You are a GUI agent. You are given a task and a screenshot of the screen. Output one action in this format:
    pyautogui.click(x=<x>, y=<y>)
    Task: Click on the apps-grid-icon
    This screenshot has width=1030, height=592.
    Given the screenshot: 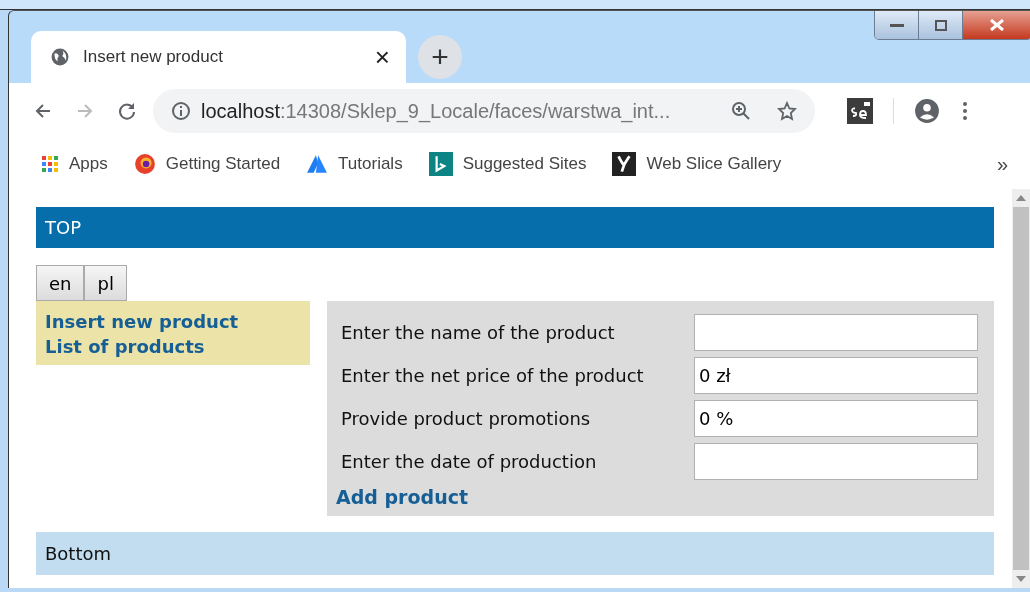 What is the action you would take?
    pyautogui.click(x=50, y=164)
    